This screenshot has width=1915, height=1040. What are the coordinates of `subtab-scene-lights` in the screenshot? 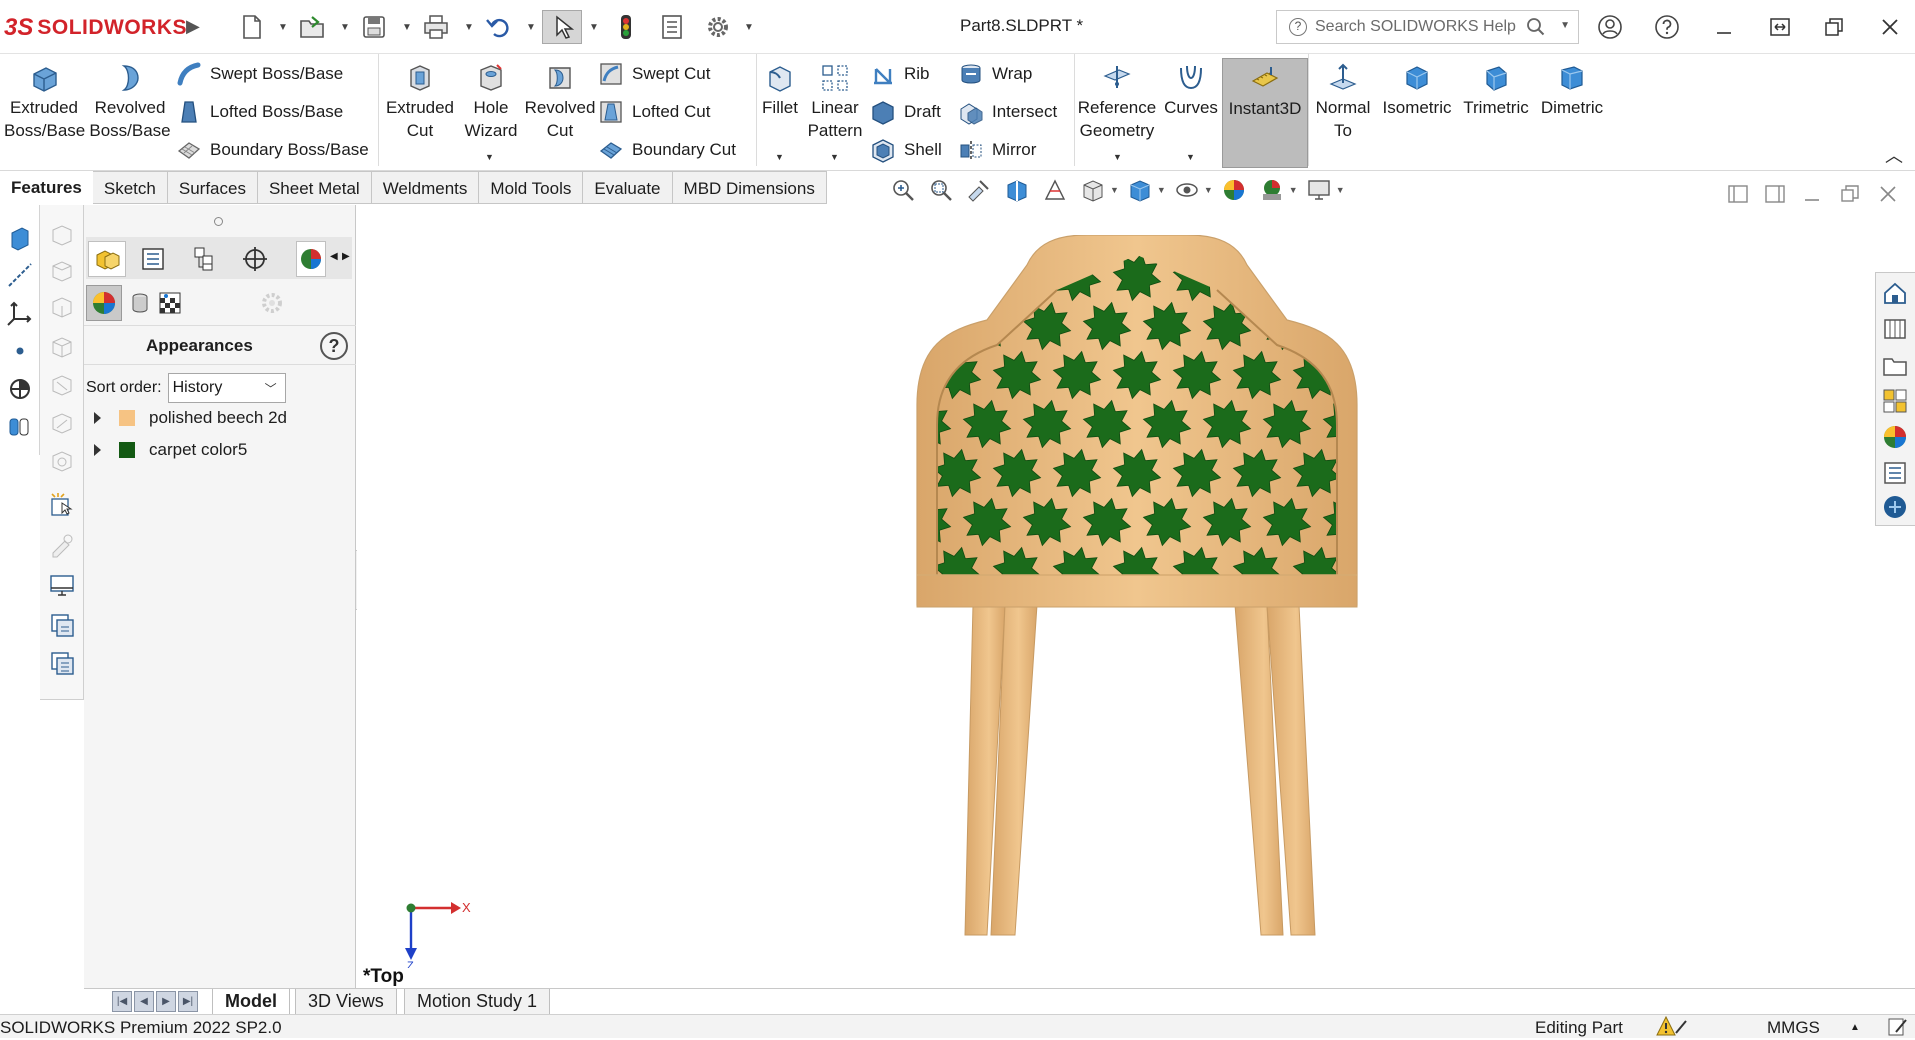 It's located at (170, 303).